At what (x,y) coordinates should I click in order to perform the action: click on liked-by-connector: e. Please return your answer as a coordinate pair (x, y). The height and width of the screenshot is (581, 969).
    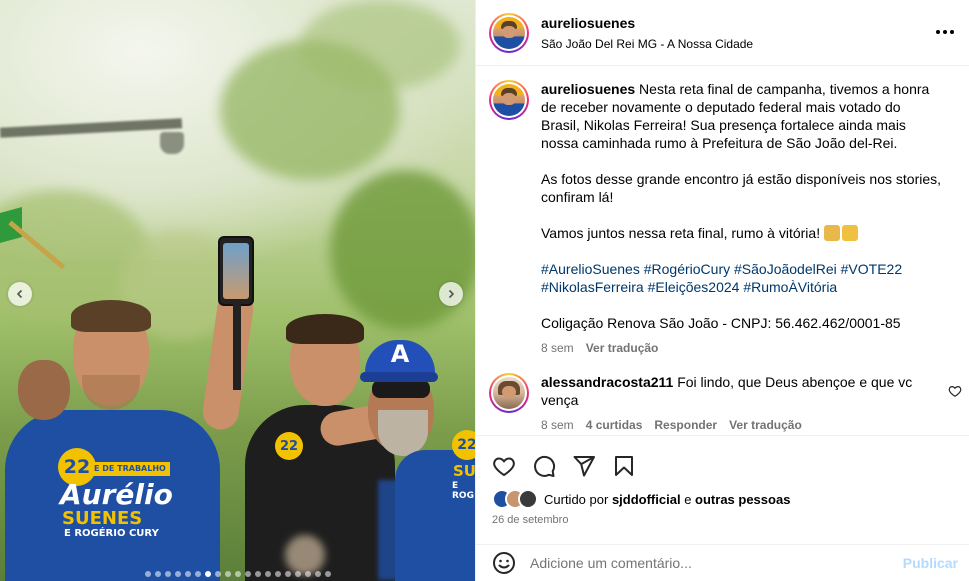
    Looking at the image, I should click on (688, 499).